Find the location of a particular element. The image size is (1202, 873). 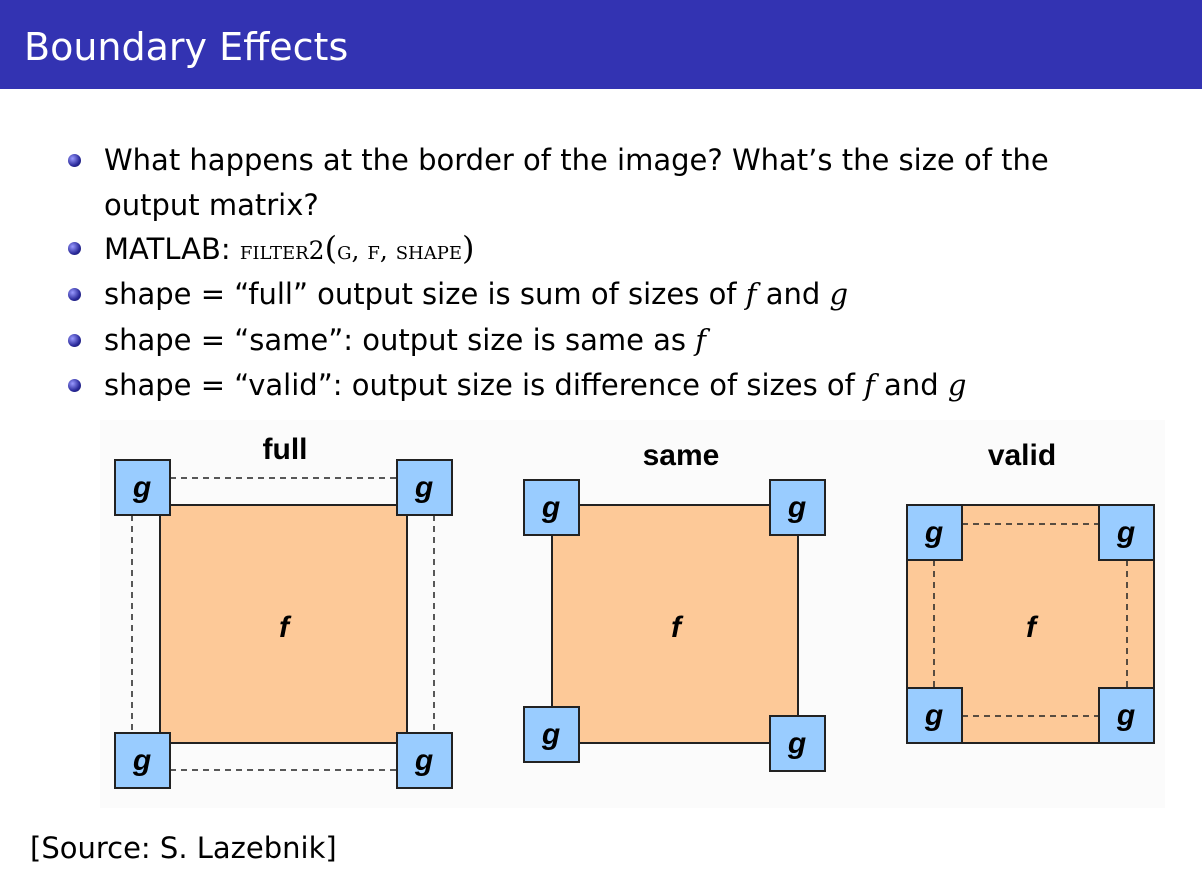

panel-title: same is located at coordinates (681, 455).